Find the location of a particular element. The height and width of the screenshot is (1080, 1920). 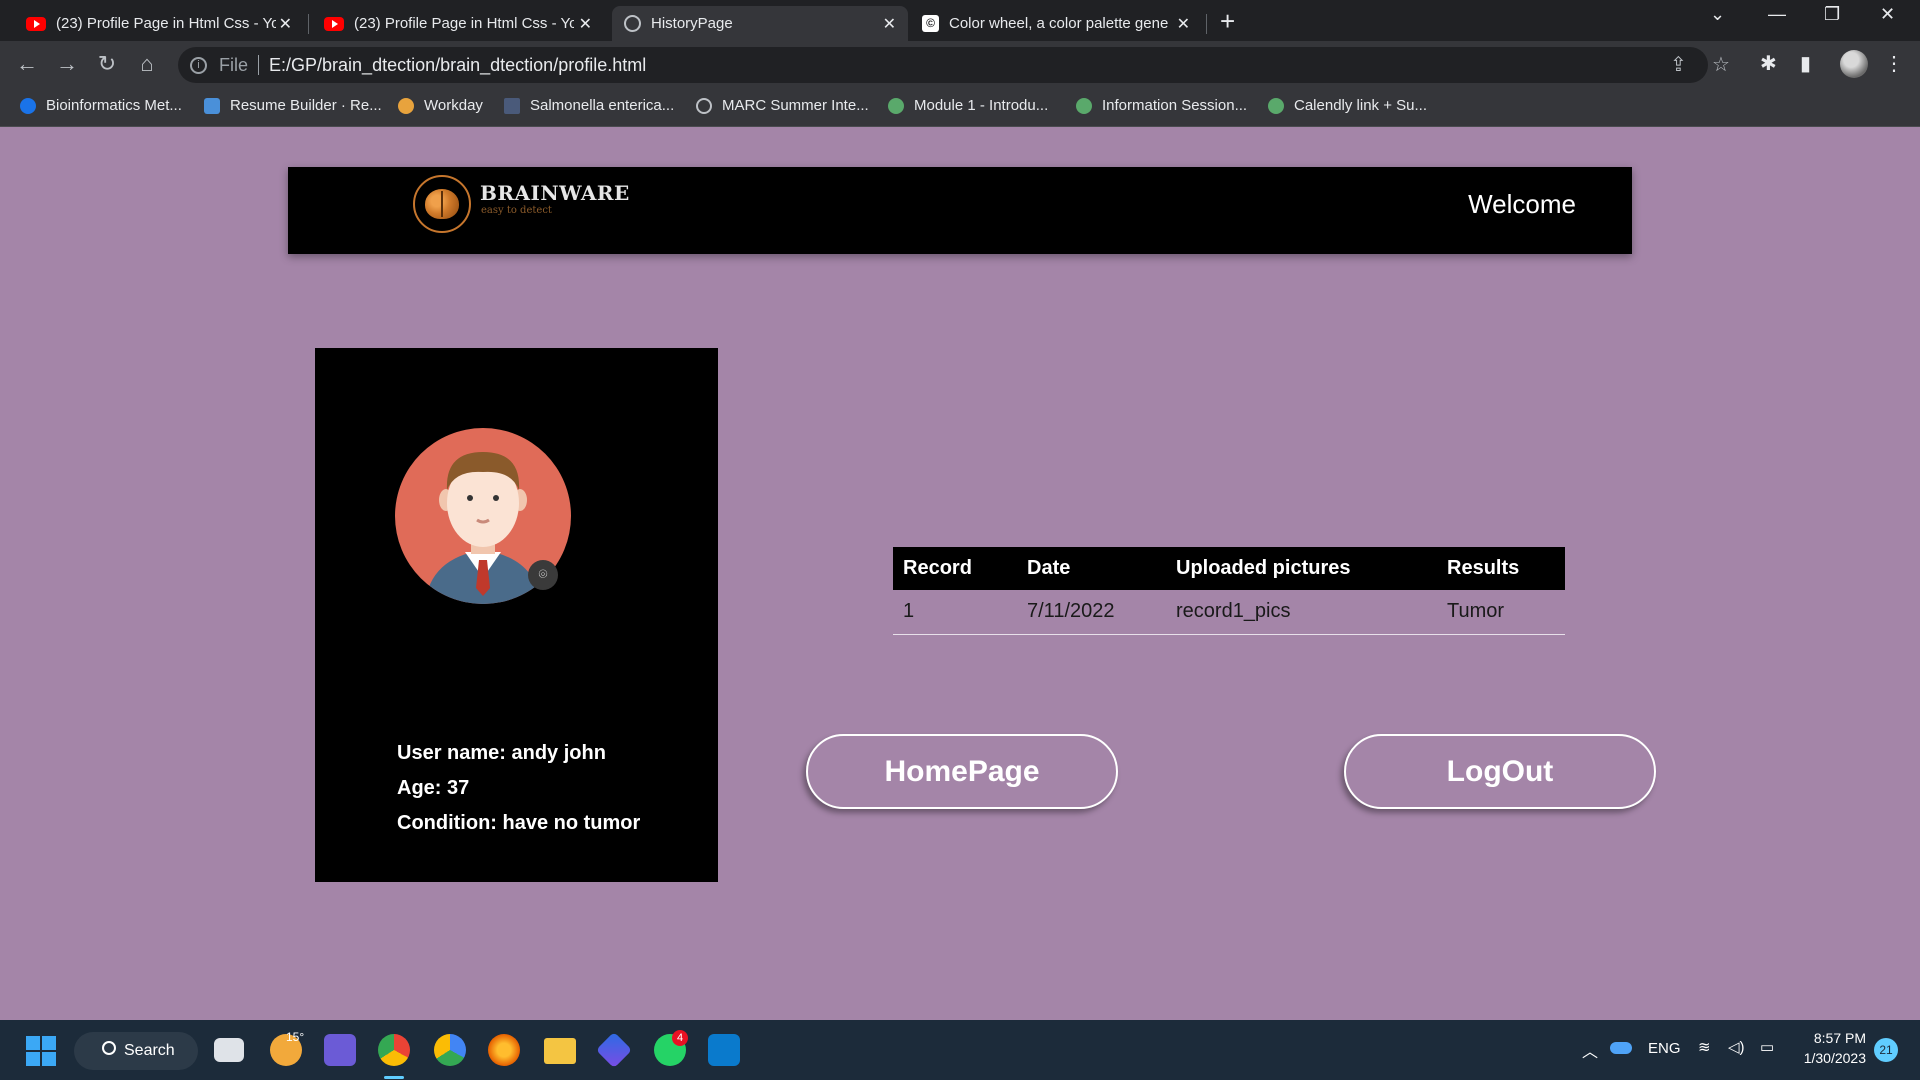

battery-icon: ▭ is located at coordinates (1767, 1047).